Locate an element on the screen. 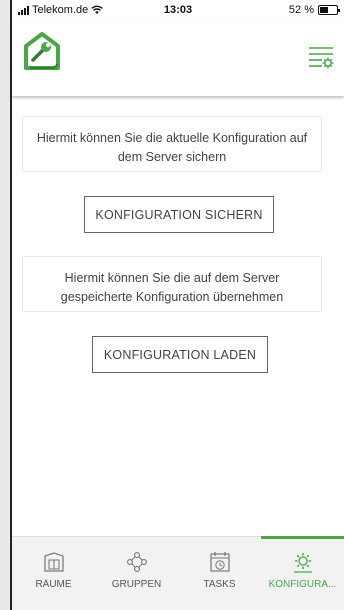 Image resolution: width=344 pixels, height=610 pixels. tab-rooms-label: RÄUME is located at coordinates (53, 584).